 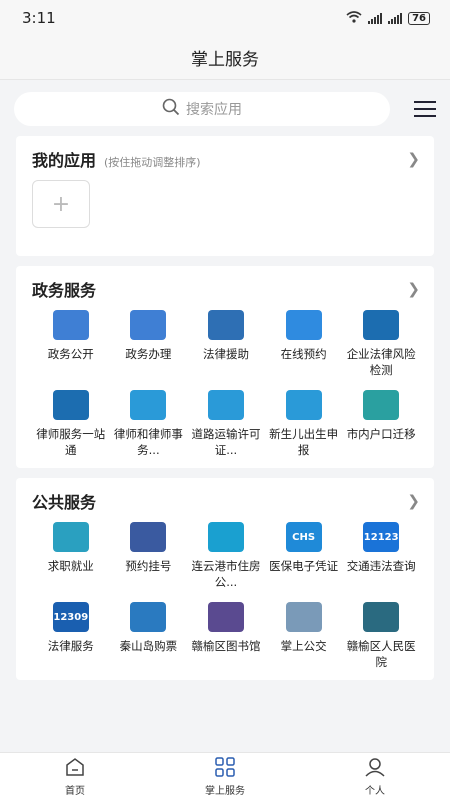 What do you see at coordinates (149, 344) in the screenshot?
I see `service-tile: 政务办理` at bounding box center [149, 344].